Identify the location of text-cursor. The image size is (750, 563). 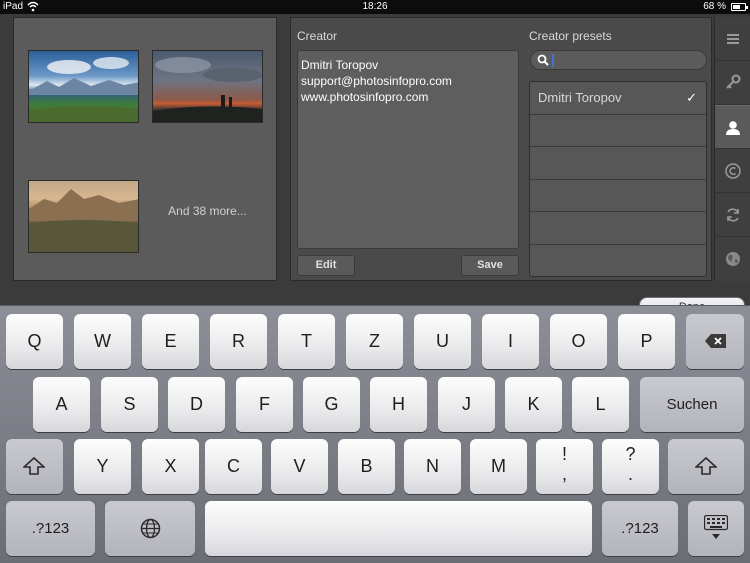
(553, 60).